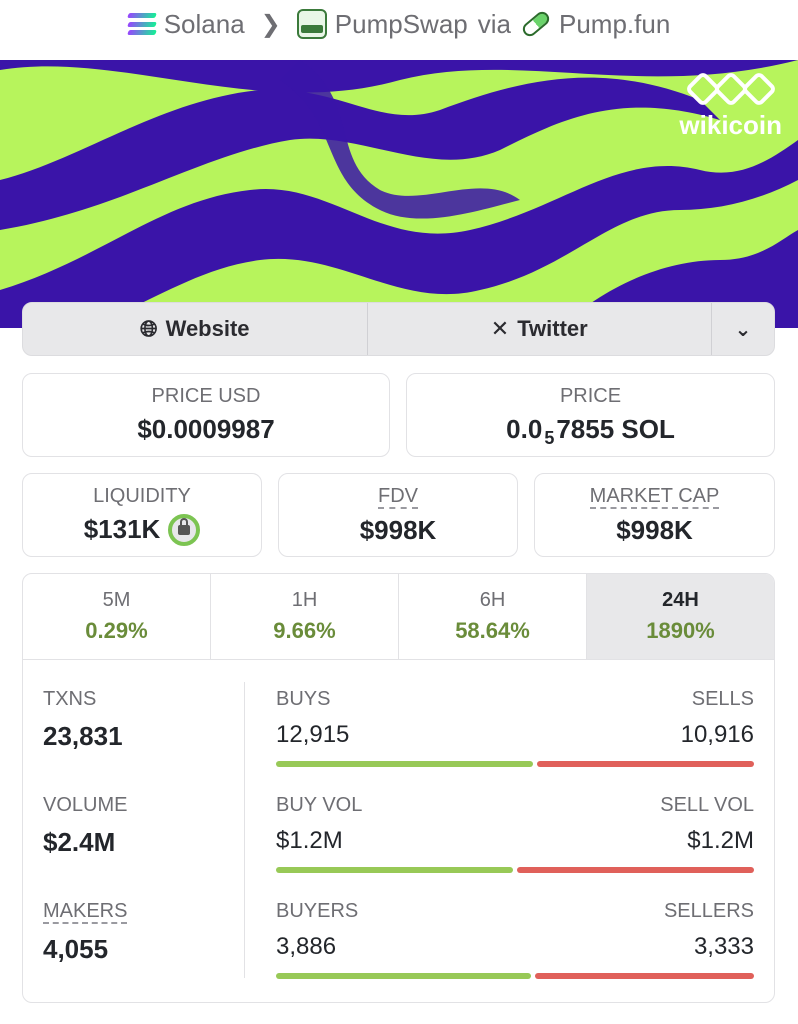  Describe the element at coordinates (515, 834) in the screenshot. I see `volume-split-stat: BUY VOL $1.2M SELL VOL $1.2M` at that location.